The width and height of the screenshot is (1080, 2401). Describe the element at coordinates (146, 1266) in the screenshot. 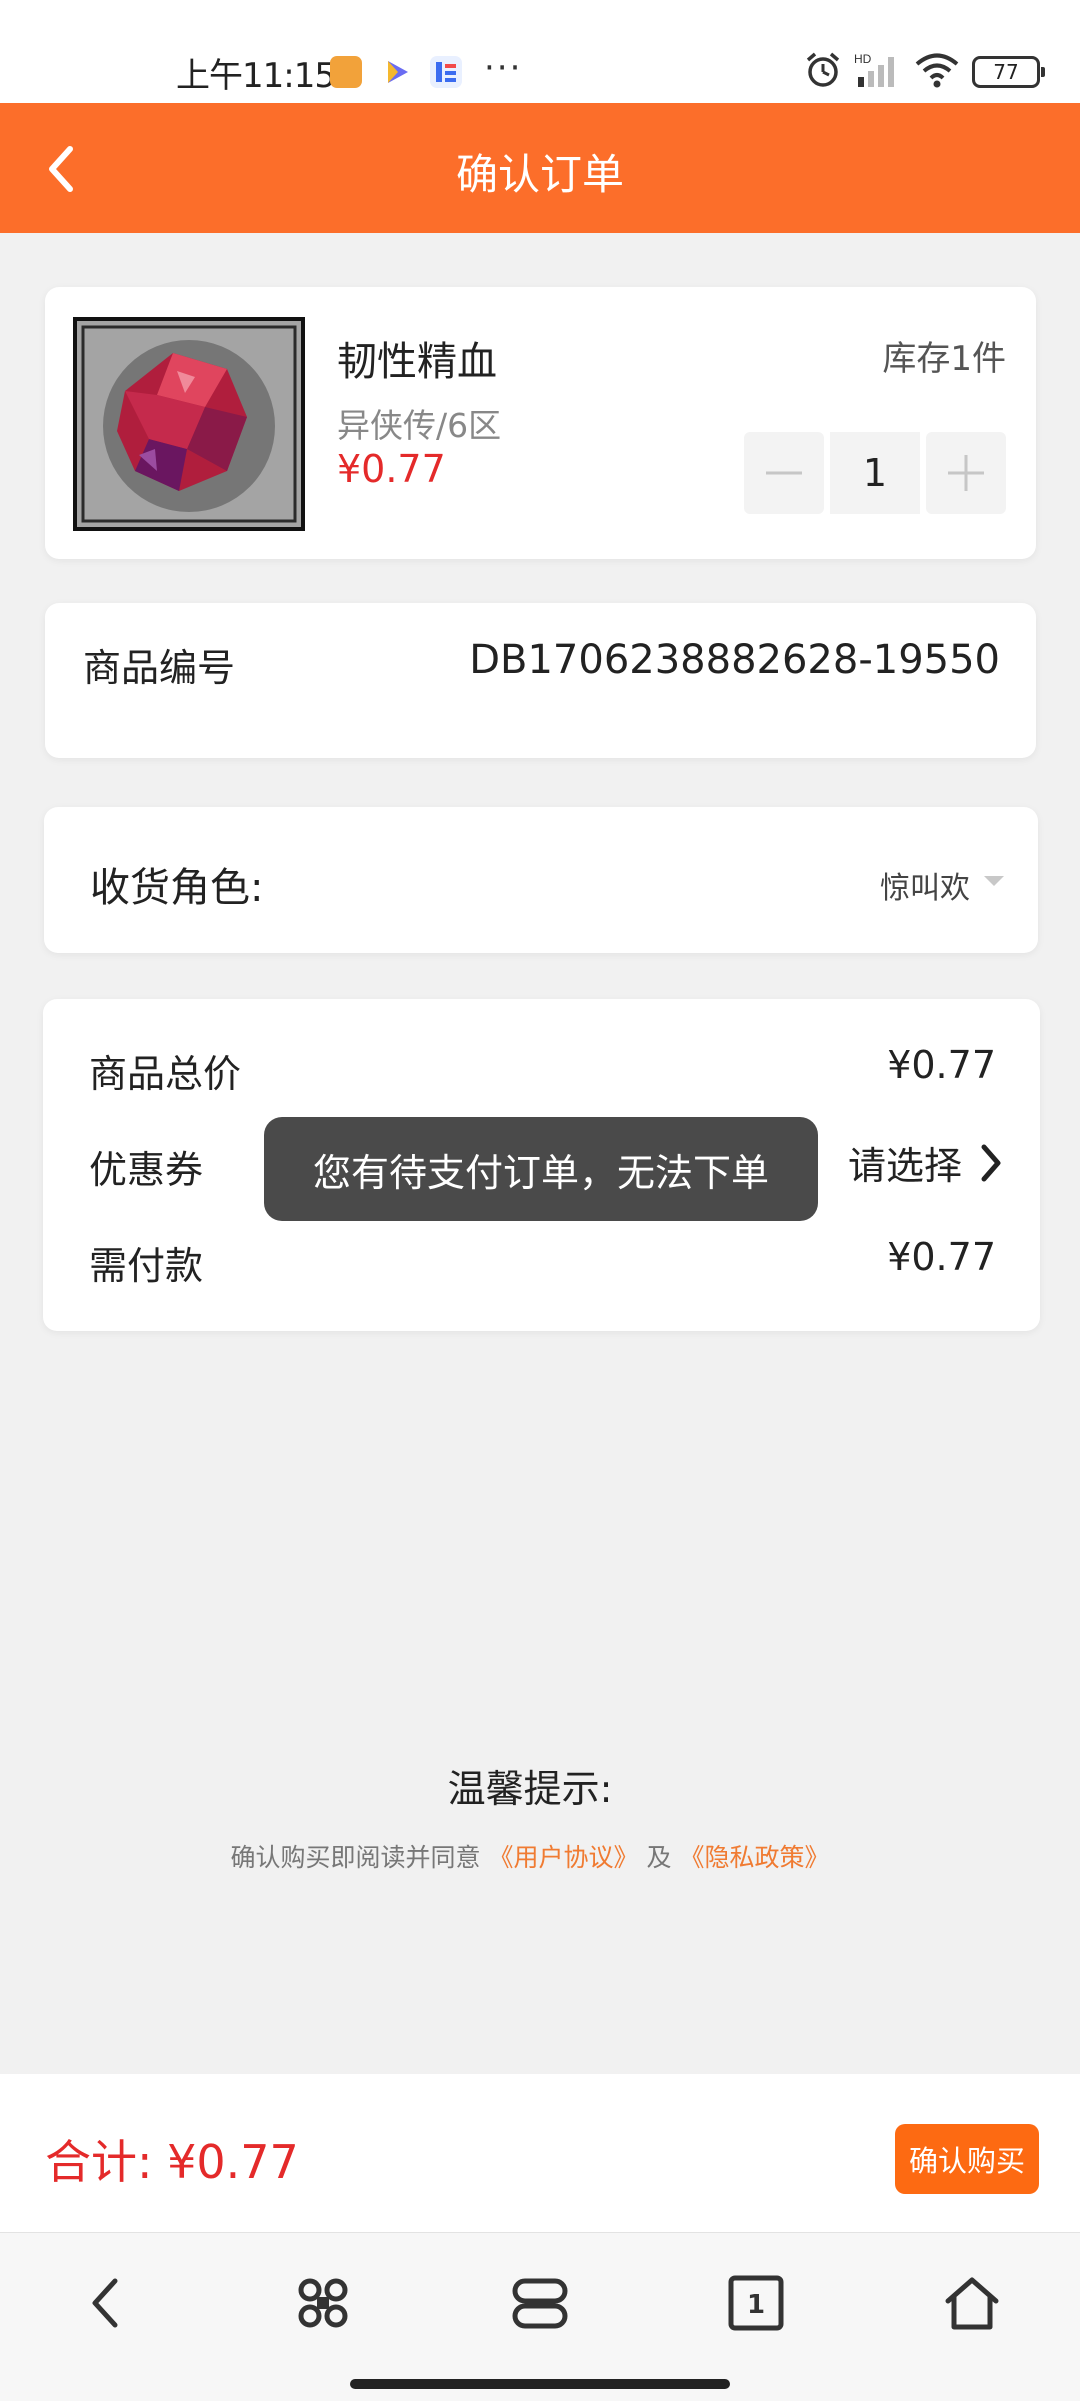

I see `pay-amount-label: 需付款` at that location.